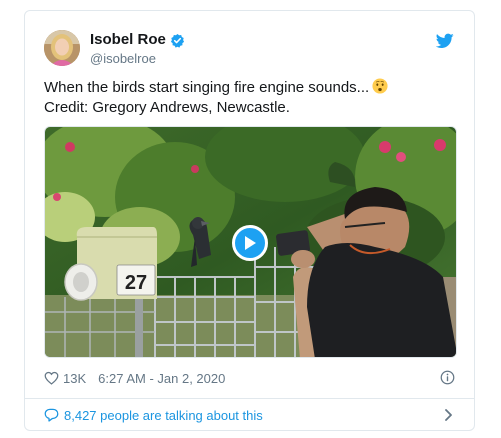 This screenshot has width=501, height=438. I want to click on verified-badge-icon, so click(177, 40).